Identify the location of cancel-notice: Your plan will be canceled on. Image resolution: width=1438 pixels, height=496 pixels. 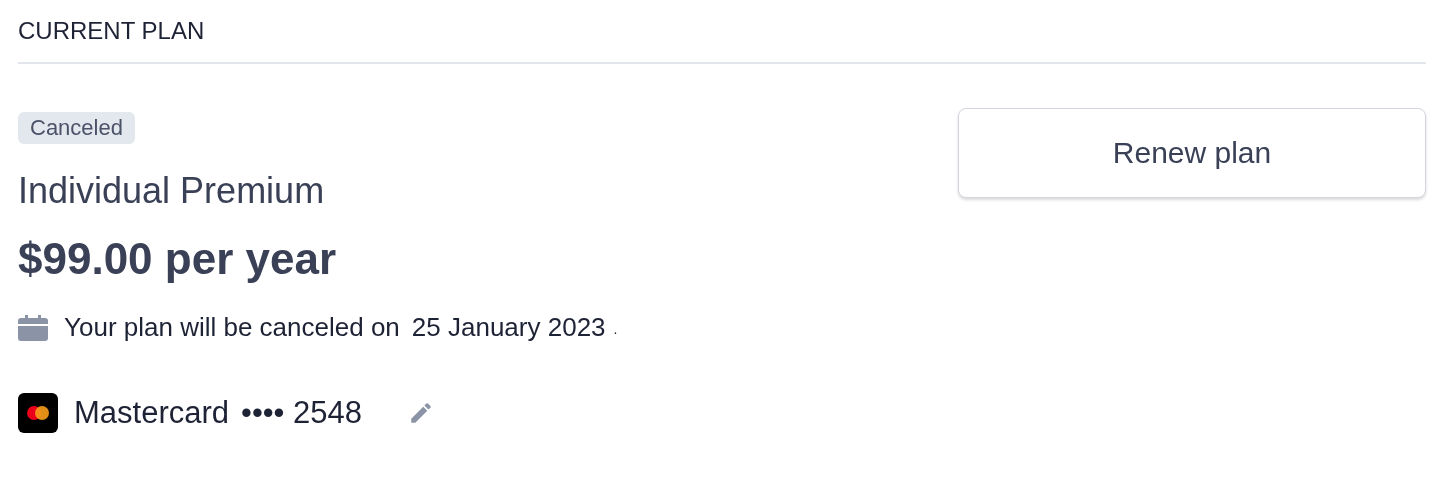
(232, 327).